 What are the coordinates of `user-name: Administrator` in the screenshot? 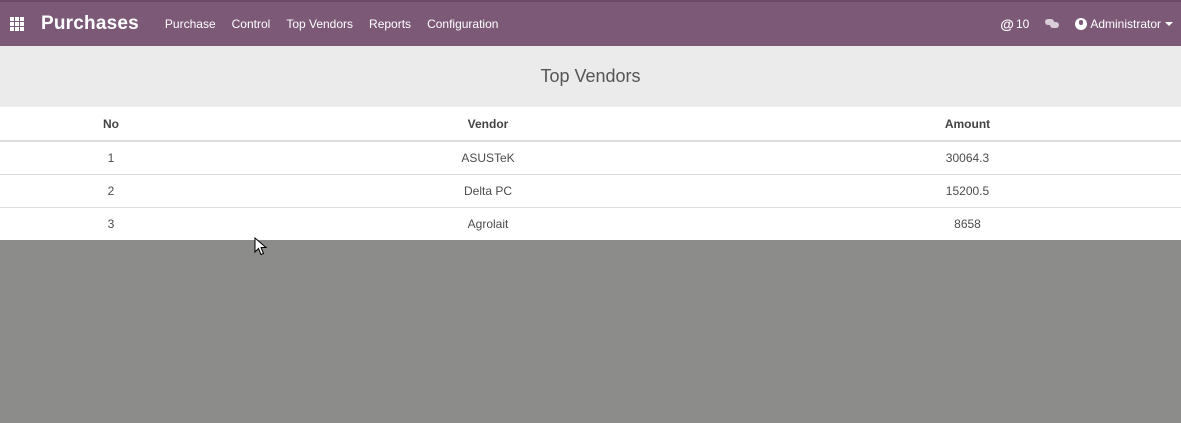 It's located at (1125, 24).